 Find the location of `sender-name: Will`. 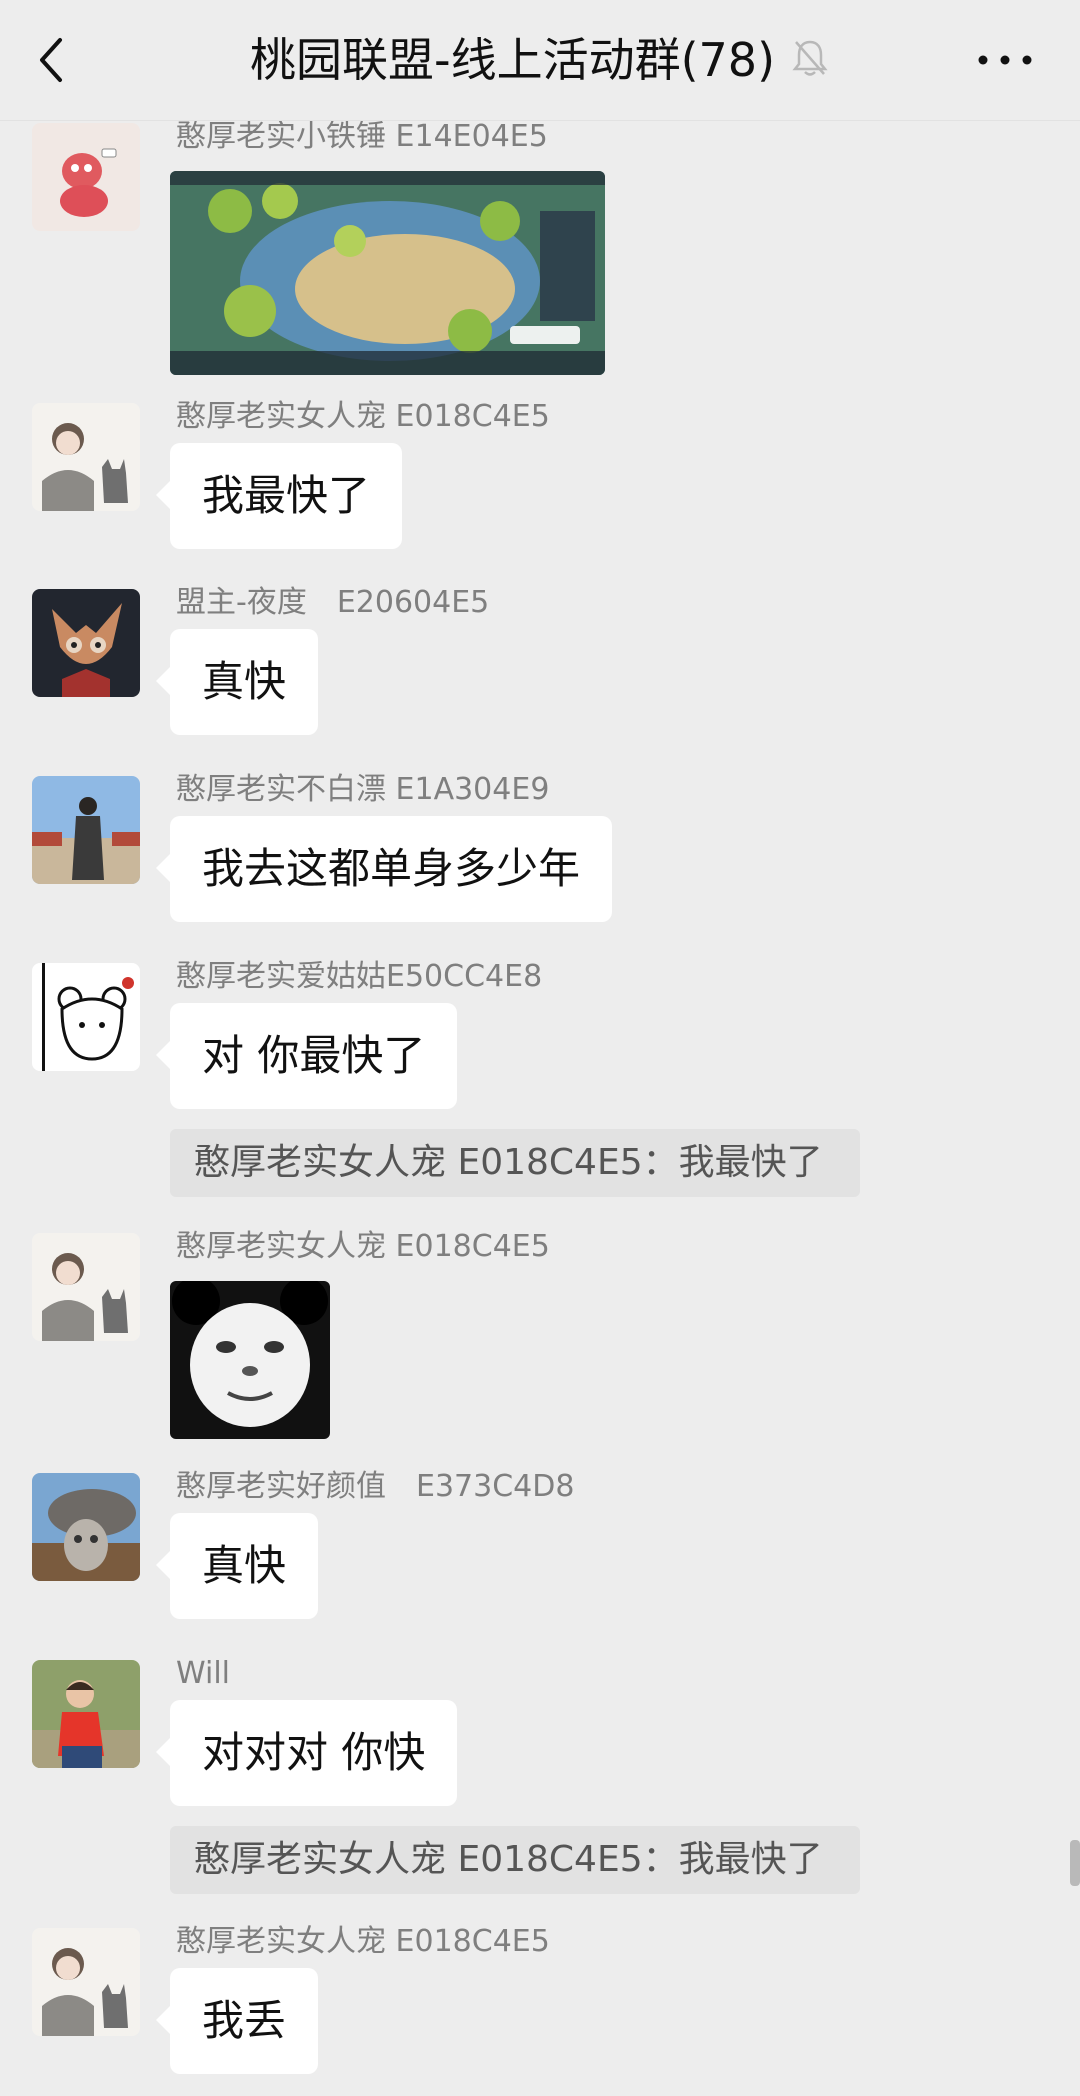

sender-name: Will is located at coordinates (203, 1673).